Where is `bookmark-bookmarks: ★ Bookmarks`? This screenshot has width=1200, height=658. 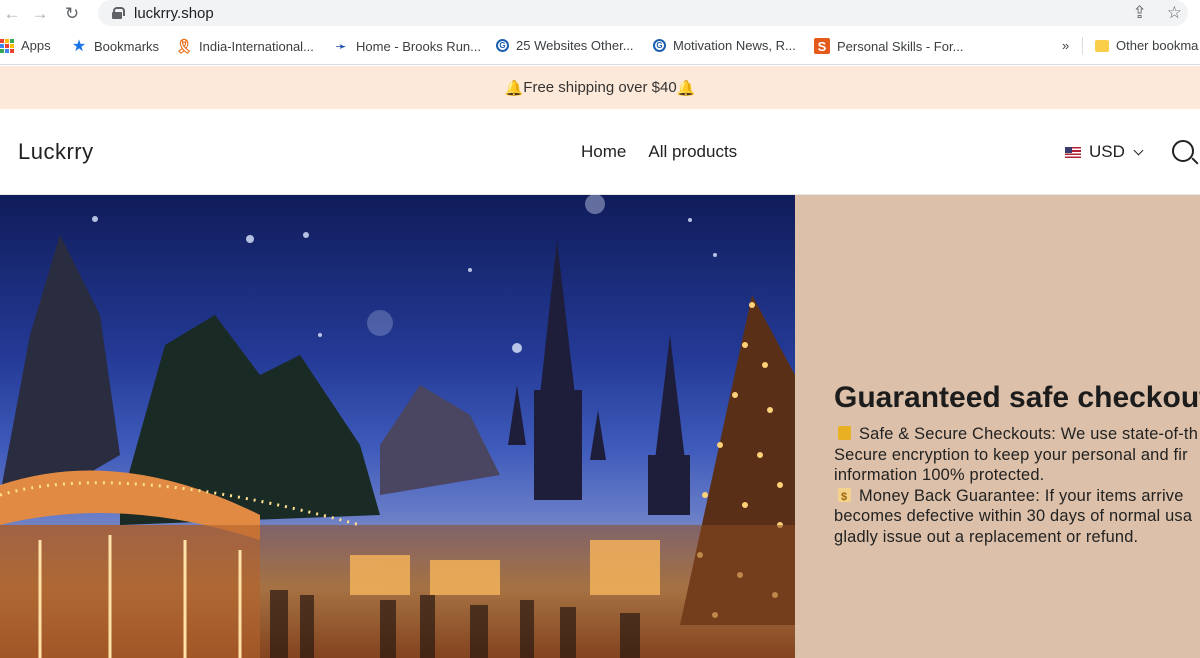
bookmark-bookmarks: ★ Bookmarks is located at coordinates (115, 46).